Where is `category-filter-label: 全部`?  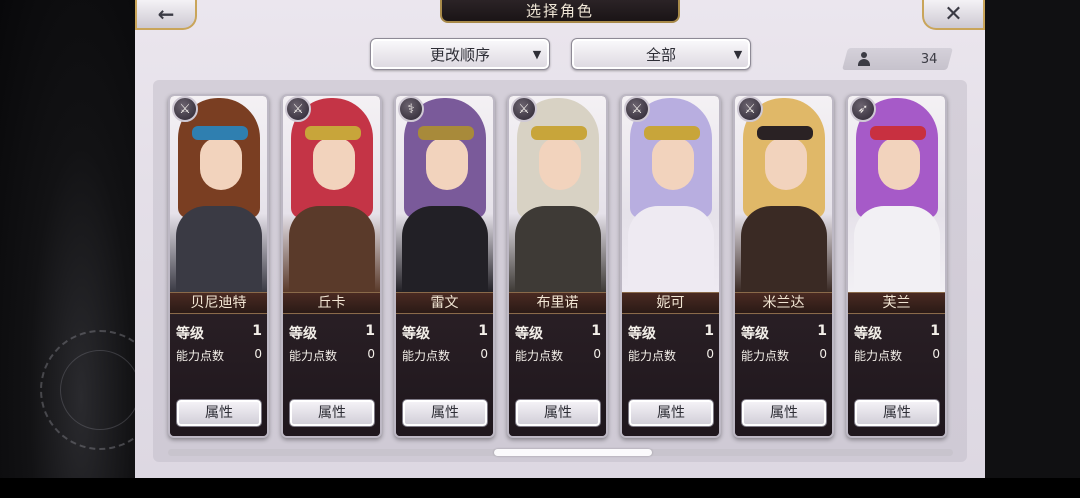 category-filter-label: 全部 is located at coordinates (660, 54).